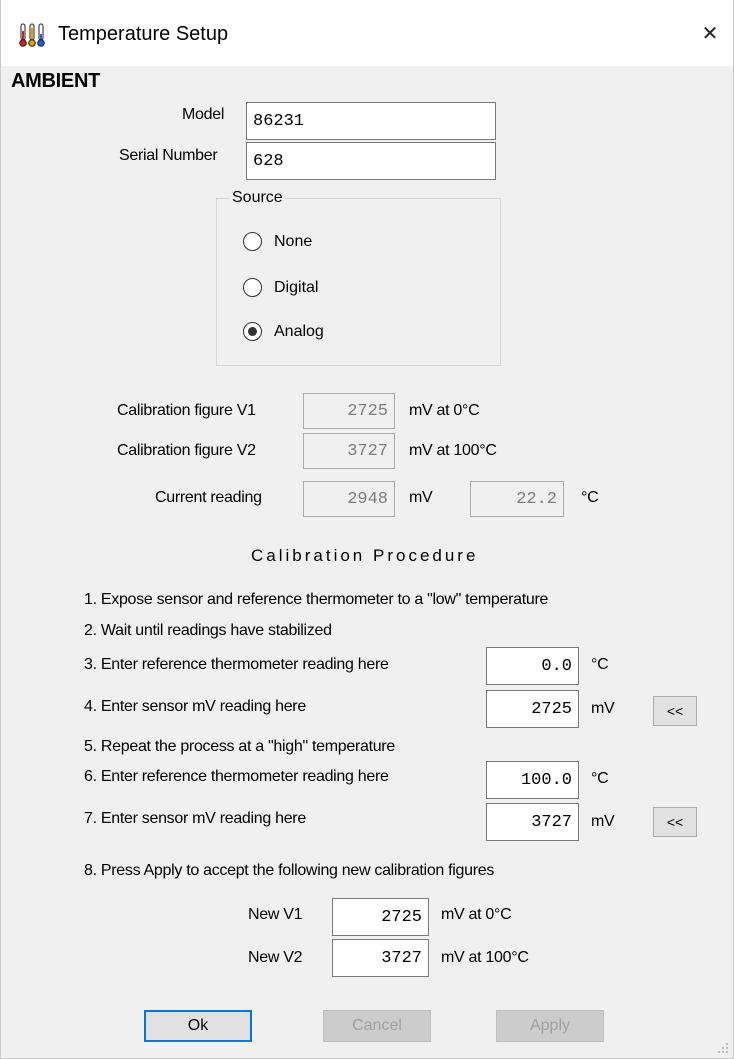  I want to click on title-bar: Temperature Setup ✕, so click(367, 33).